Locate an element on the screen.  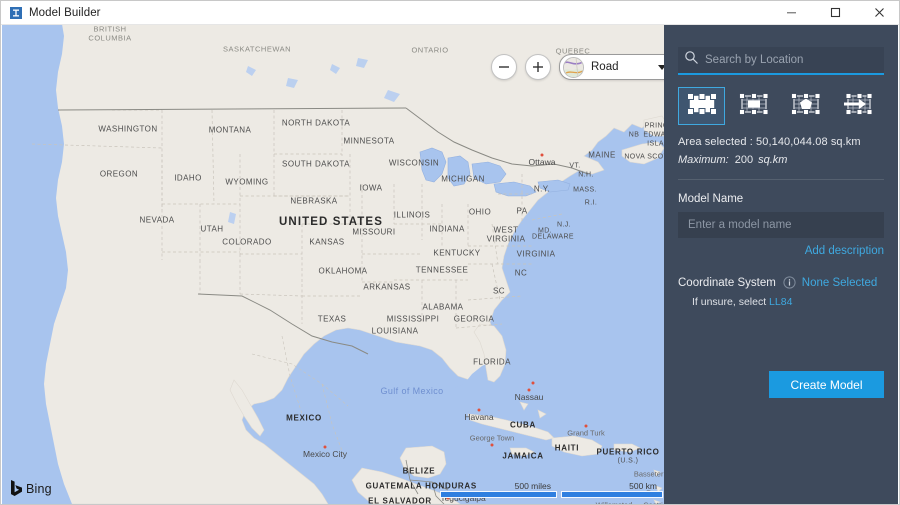
scale-km: 500 km is located at coordinates (612, 489).